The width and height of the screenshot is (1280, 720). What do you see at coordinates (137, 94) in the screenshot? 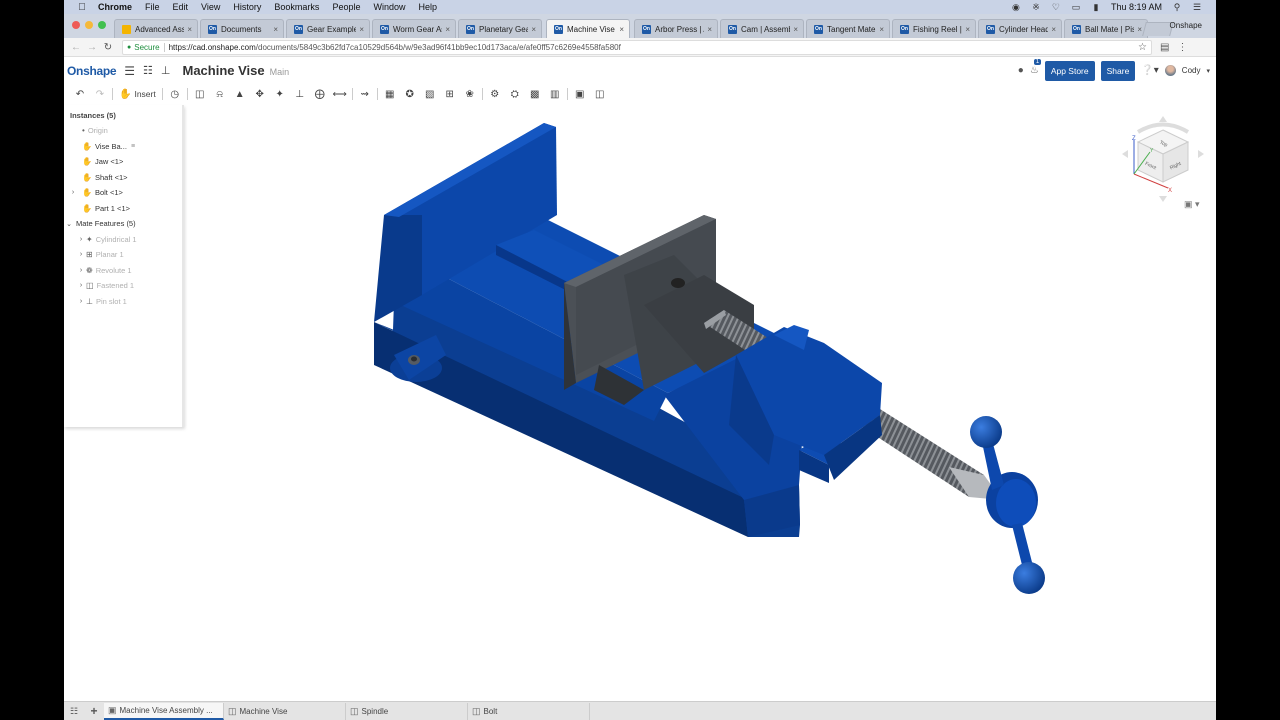
I see `insert-button: ✋ Insert` at bounding box center [137, 94].